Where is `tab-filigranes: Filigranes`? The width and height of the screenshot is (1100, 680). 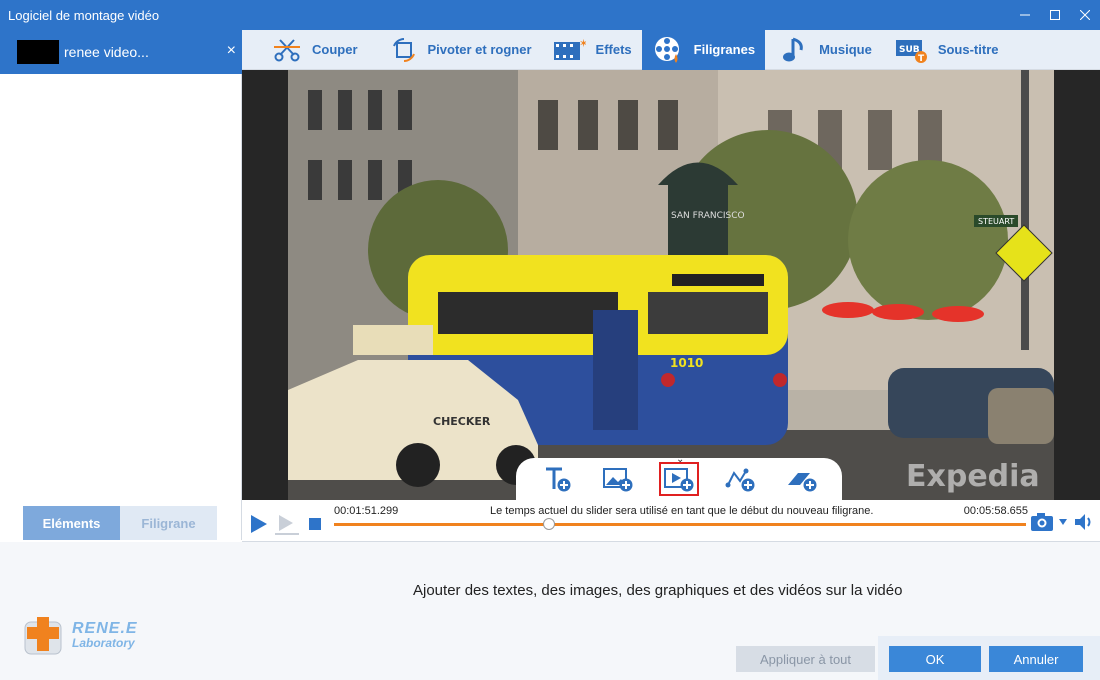 tab-filigranes: Filigranes is located at coordinates (703, 49).